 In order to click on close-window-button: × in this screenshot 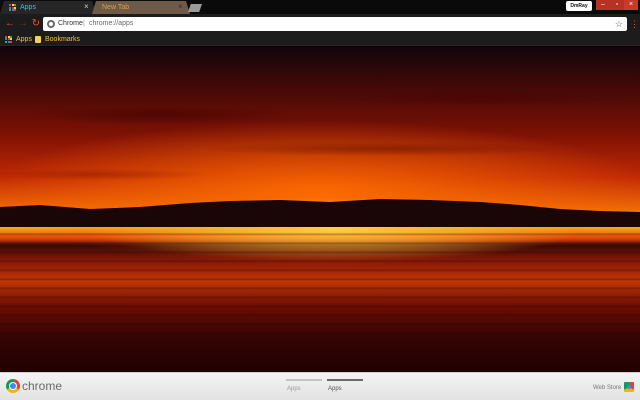, I will do `click(631, 5)`.